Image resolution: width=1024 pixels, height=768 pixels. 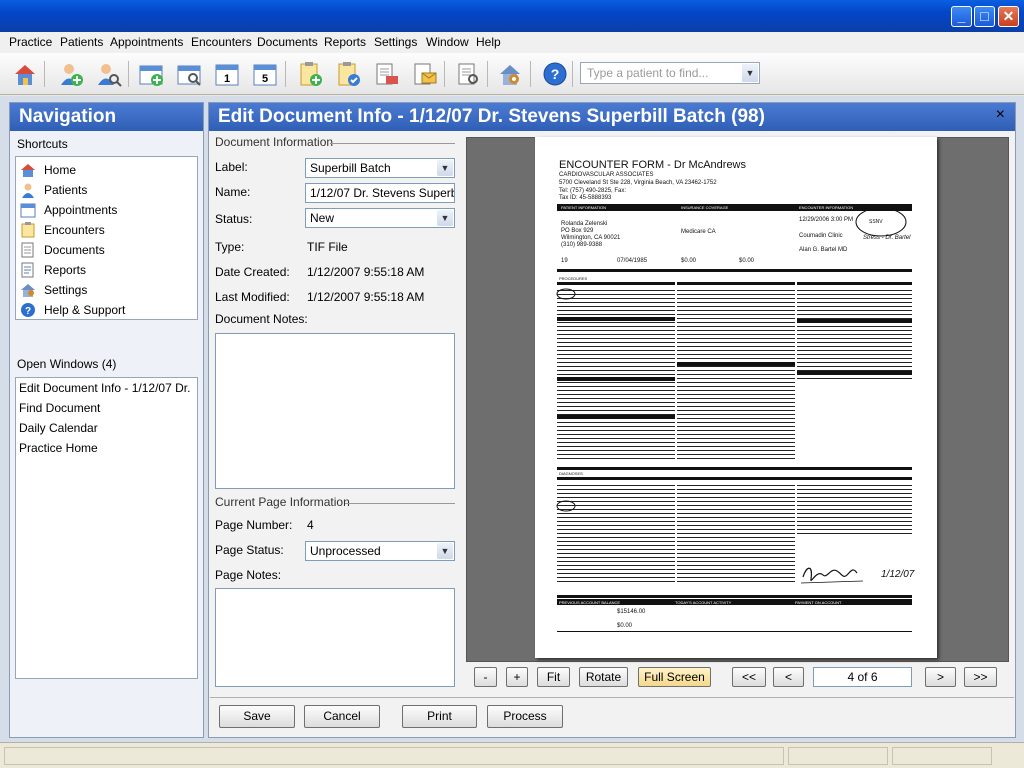 I want to click on document-mail-icon, so click(x=424, y=74).